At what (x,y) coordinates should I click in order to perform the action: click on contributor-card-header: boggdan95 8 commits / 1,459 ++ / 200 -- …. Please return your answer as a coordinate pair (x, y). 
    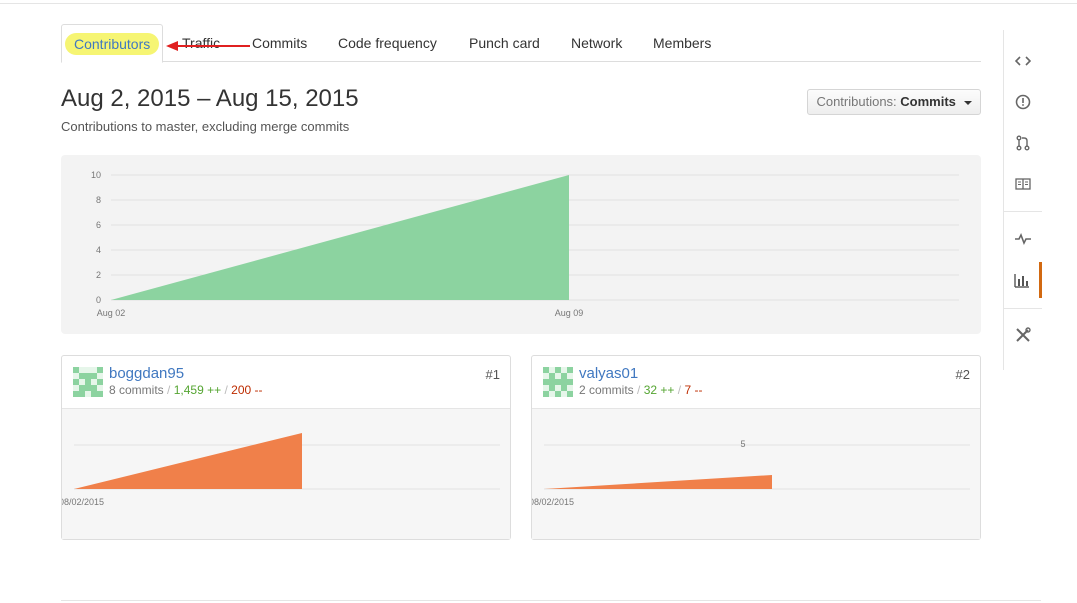
    Looking at the image, I should click on (286, 382).